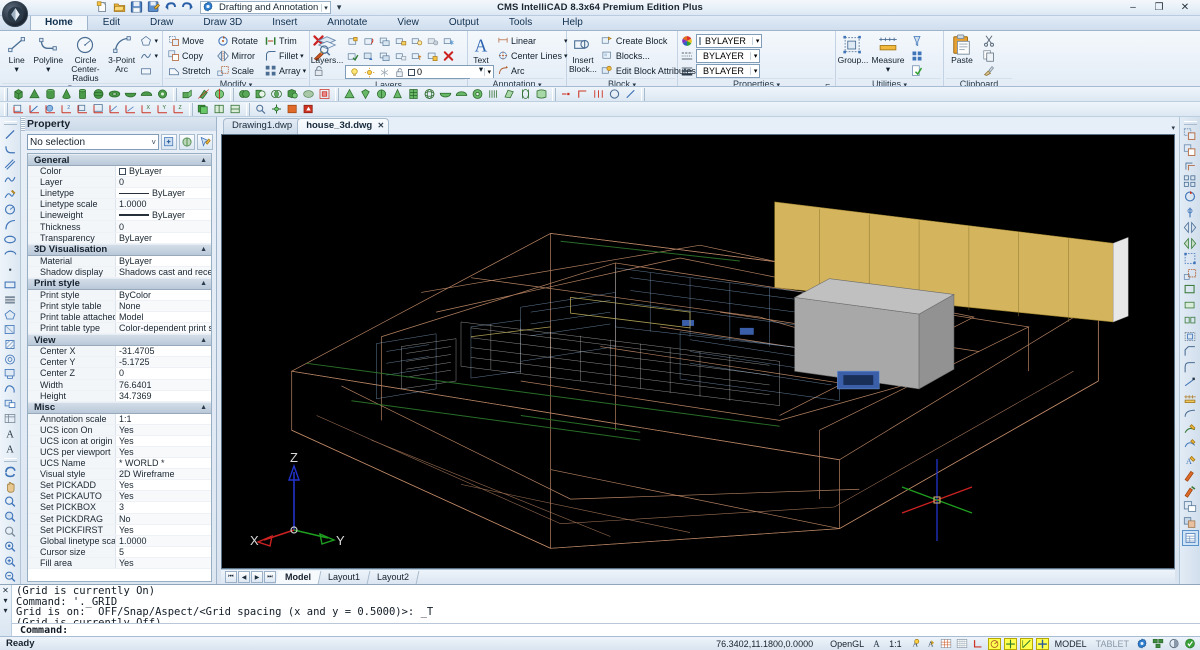 Image resolution: width=1200 pixels, height=650 pixels. I want to click on quick-select-icon, so click(169, 142).